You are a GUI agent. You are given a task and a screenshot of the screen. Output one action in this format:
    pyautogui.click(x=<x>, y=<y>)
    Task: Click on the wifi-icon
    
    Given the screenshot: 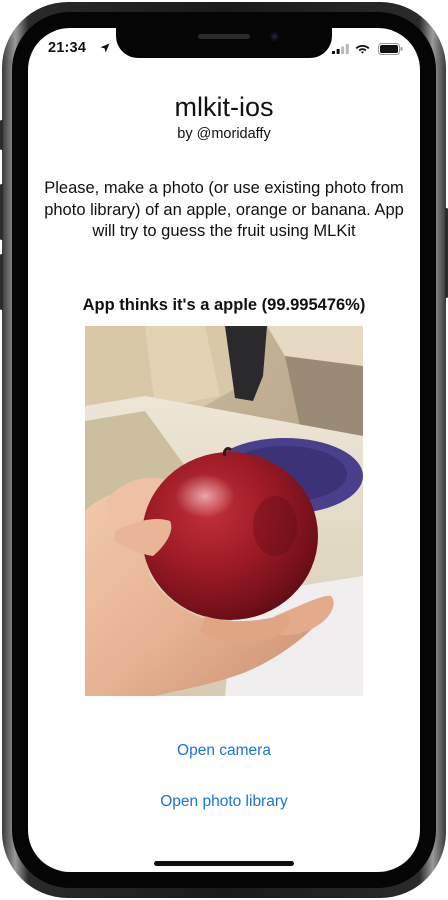 What is the action you would take?
    pyautogui.click(x=362, y=49)
    